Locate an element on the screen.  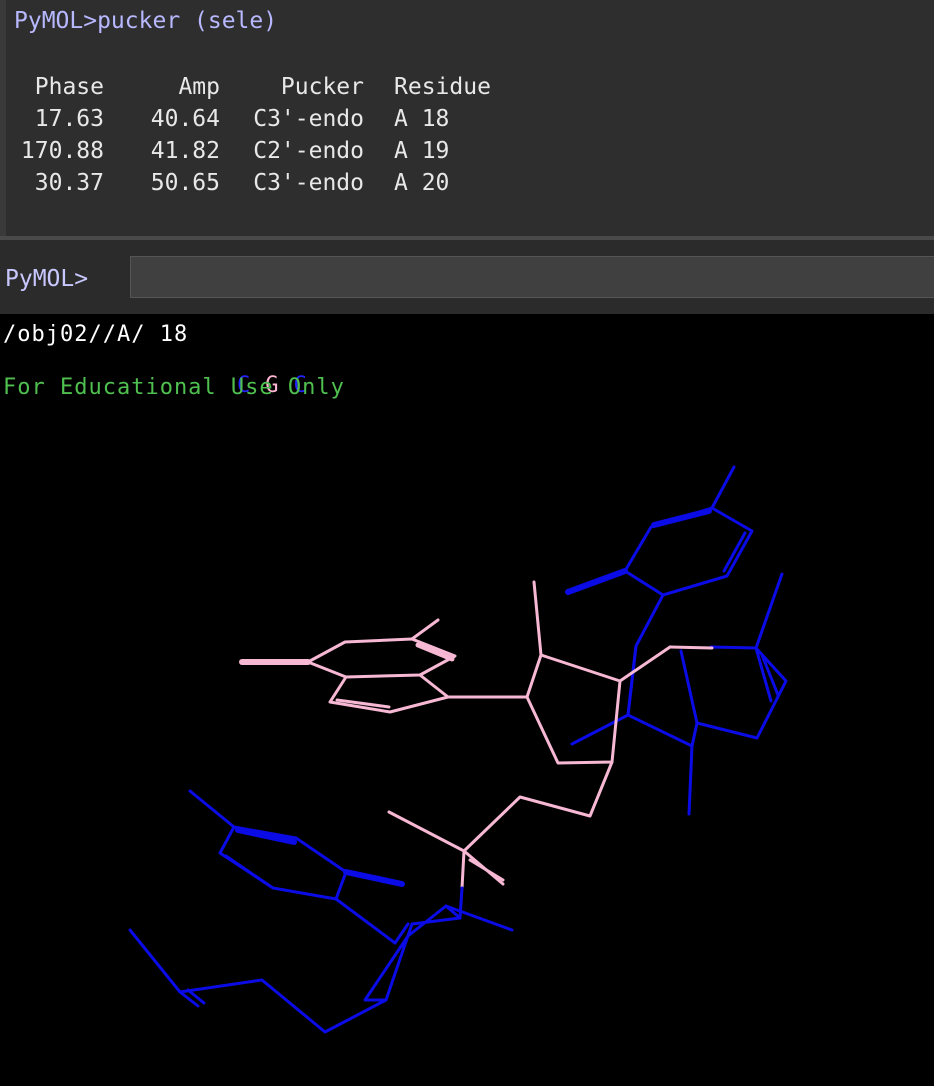
header-residue: Residue is located at coordinates (442, 87).